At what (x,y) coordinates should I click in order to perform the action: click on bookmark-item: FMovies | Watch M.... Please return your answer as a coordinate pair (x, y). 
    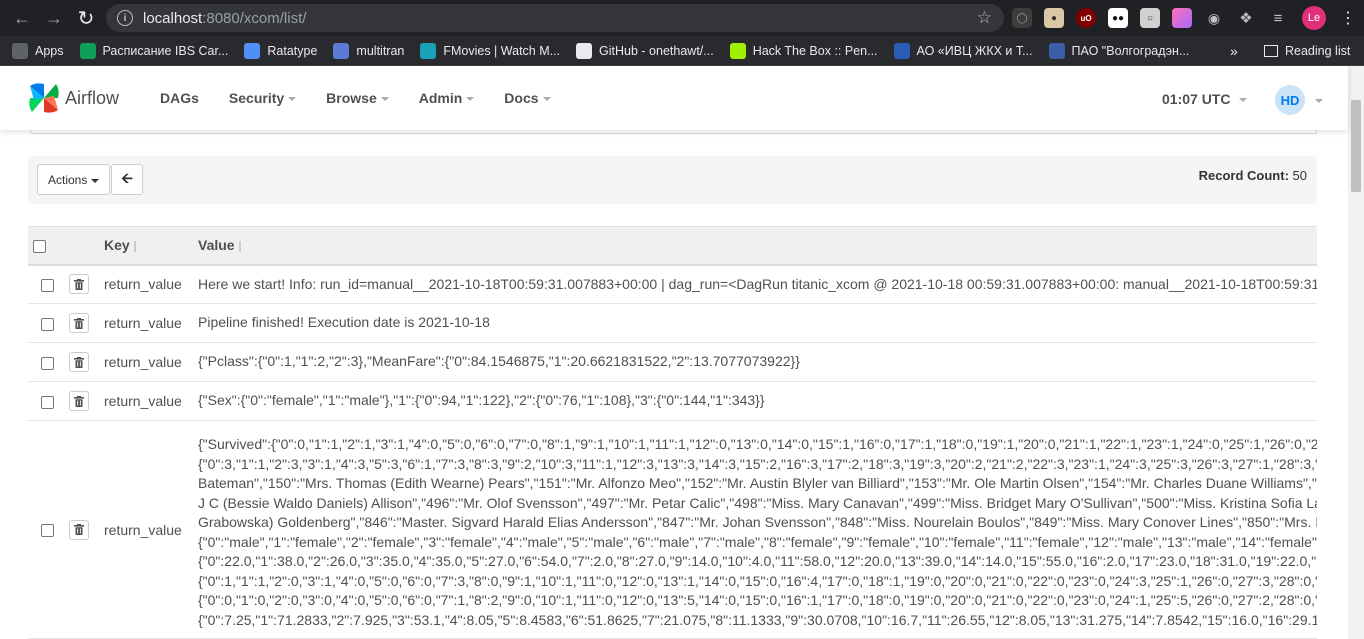
    Looking at the image, I should click on (490, 51).